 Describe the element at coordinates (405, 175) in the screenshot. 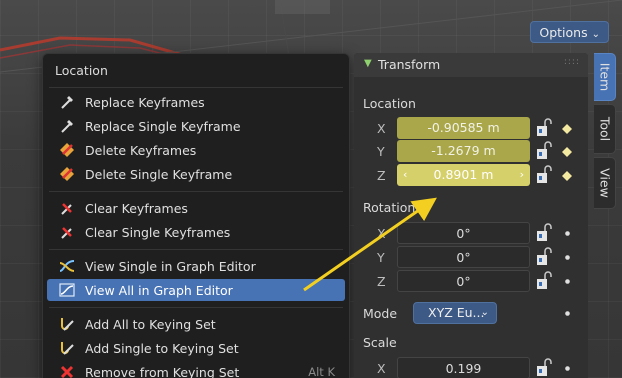

I see `decrement-arrow-icon: ‹` at that location.